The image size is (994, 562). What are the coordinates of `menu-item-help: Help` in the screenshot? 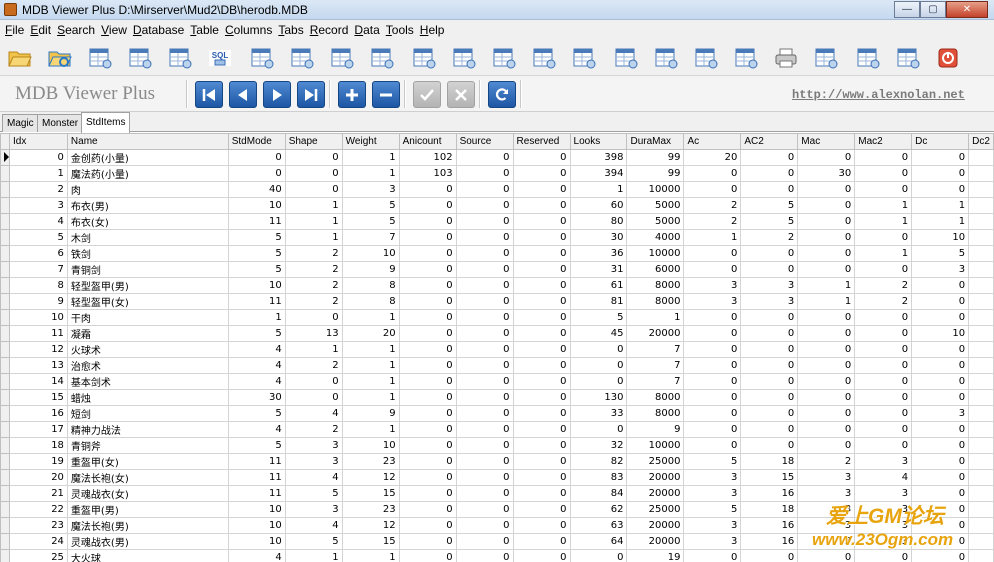 It's located at (434, 30).